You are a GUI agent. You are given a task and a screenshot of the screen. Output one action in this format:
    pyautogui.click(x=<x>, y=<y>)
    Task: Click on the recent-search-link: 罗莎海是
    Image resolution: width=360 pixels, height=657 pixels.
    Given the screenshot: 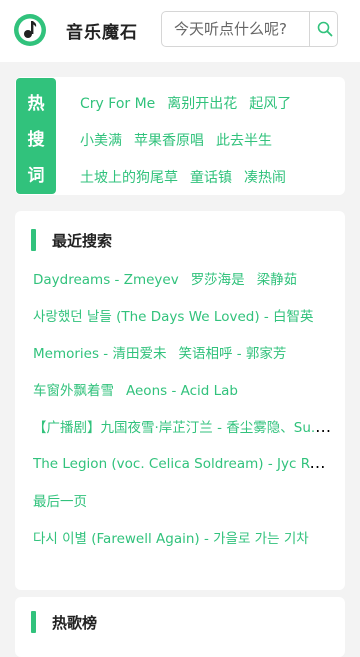 What is the action you would take?
    pyautogui.click(x=218, y=280)
    